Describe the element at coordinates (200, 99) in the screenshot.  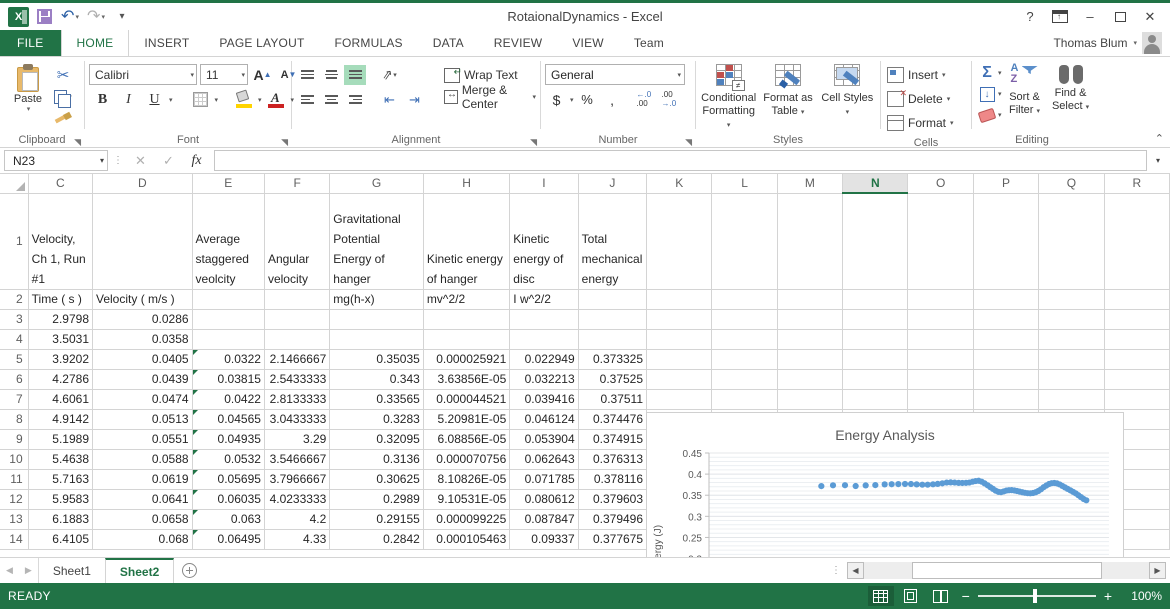
I see `borders-button` at that location.